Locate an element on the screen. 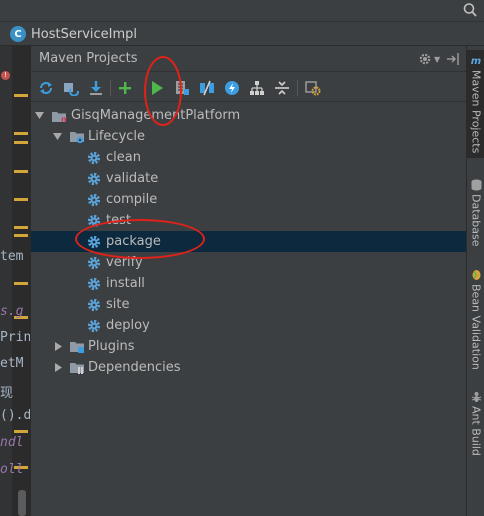  hide-panel-icon is located at coordinates (453, 59).